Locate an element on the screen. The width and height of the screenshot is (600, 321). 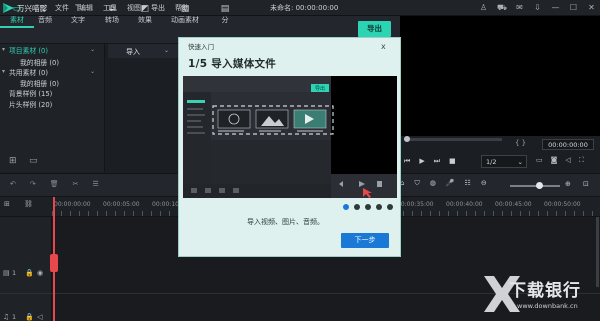
tab-split: ▤ 分 is located at coordinates (225, 14).